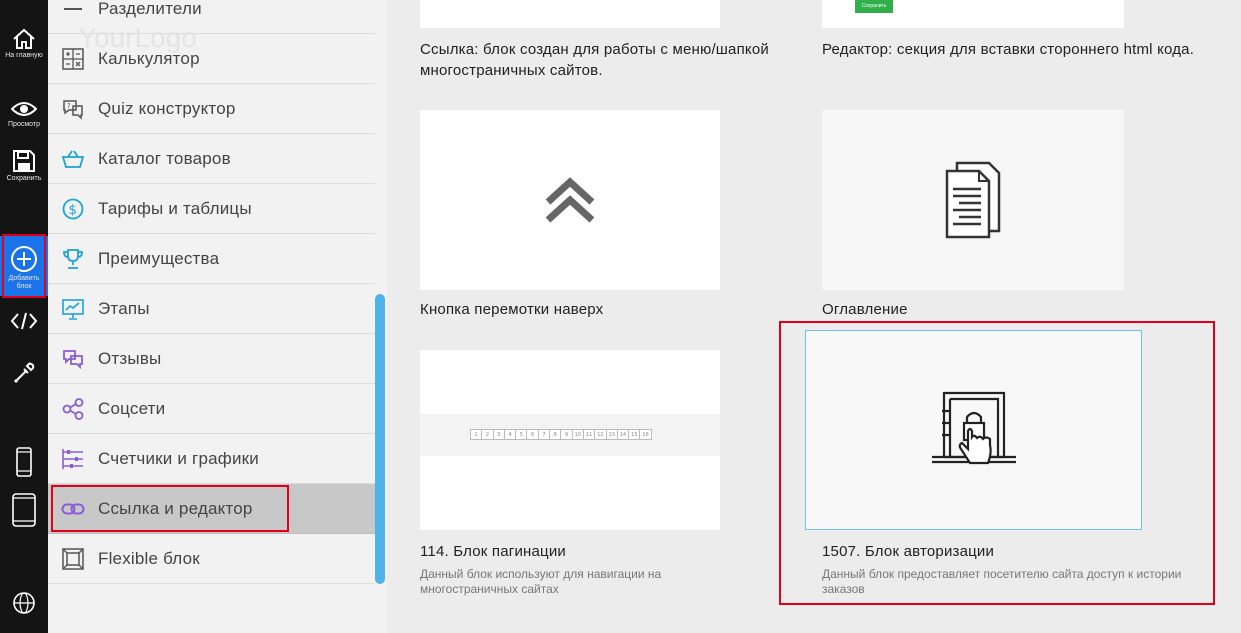  What do you see at coordinates (561, 434) in the screenshot?
I see `pagination-preview: 1 2 3 4 5 6 7 8 9 10 11 12 13 14 15 16` at bounding box center [561, 434].